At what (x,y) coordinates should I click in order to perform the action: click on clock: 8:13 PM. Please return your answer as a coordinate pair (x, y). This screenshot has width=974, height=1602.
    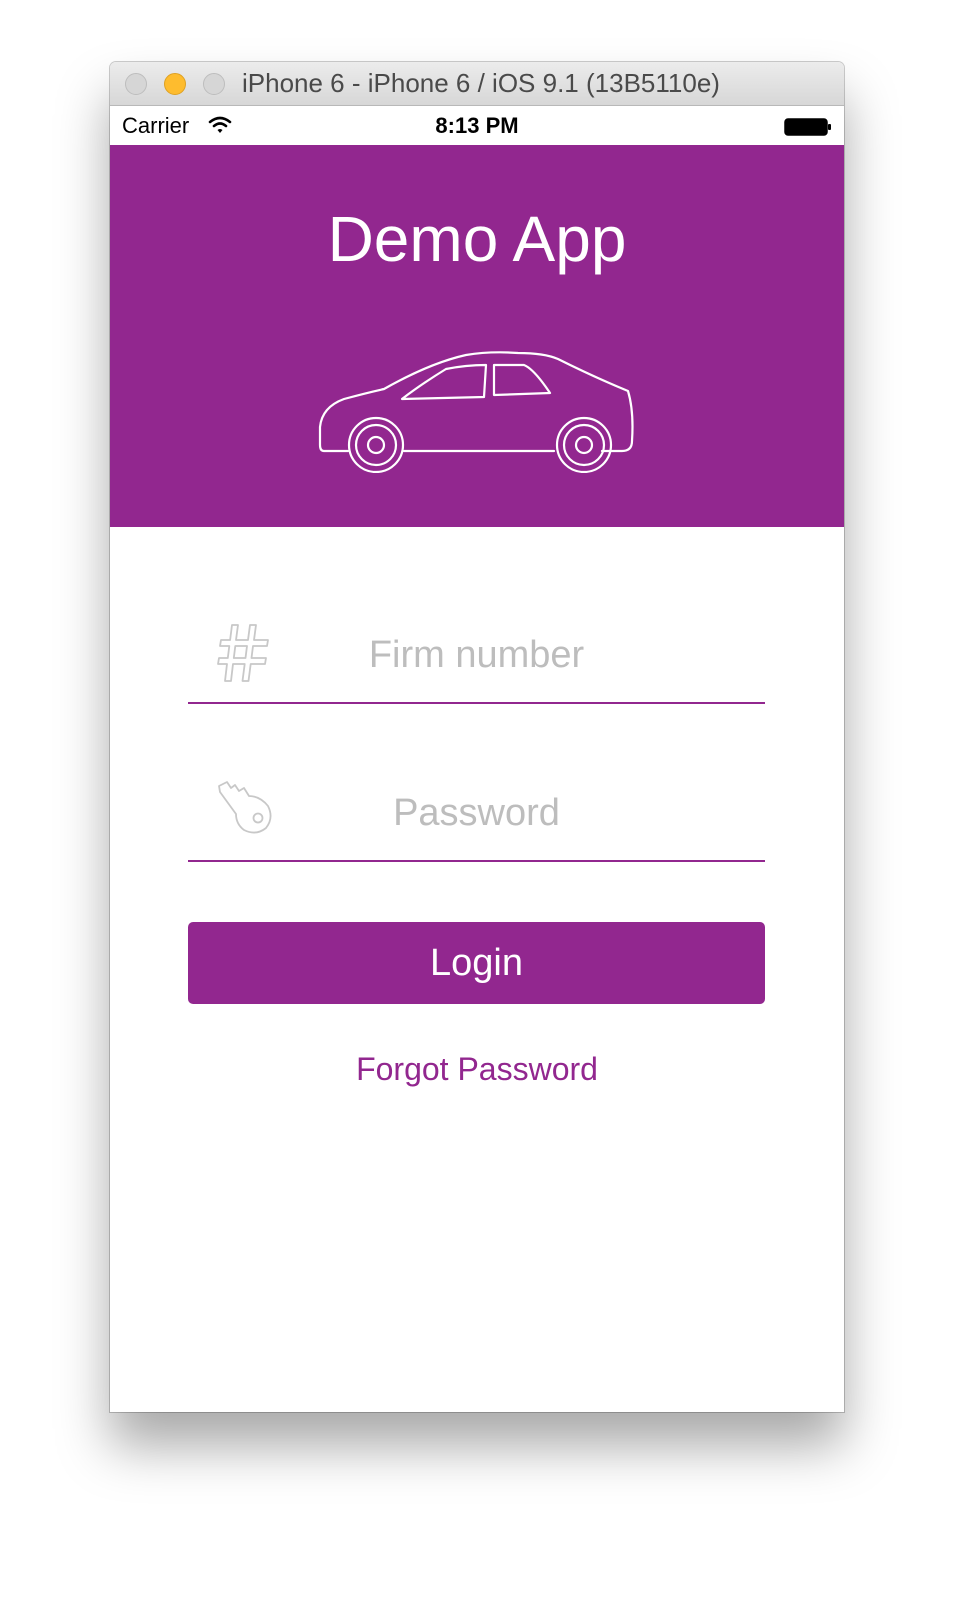
    Looking at the image, I should click on (477, 125).